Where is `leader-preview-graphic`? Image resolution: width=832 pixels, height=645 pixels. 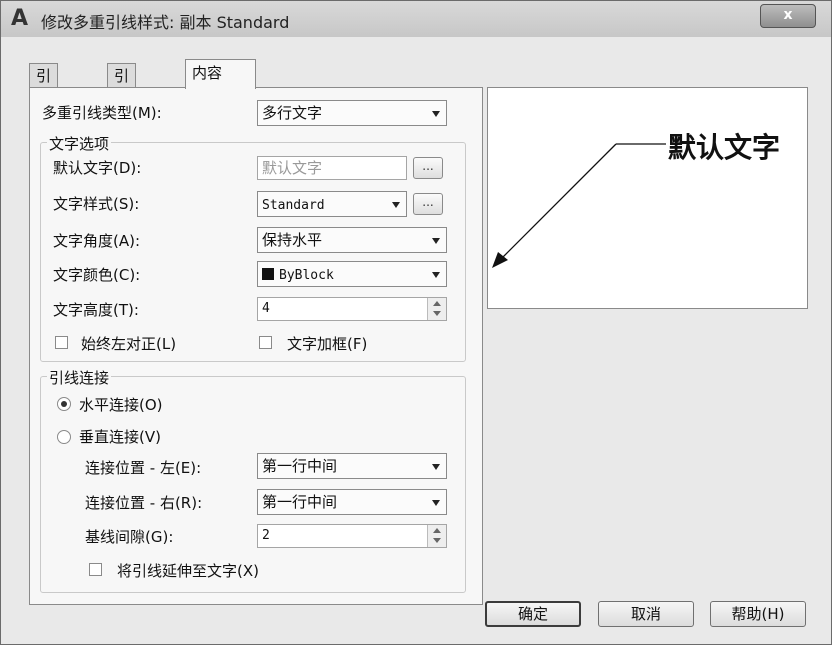
leader-preview-graphic is located at coordinates (579, 205).